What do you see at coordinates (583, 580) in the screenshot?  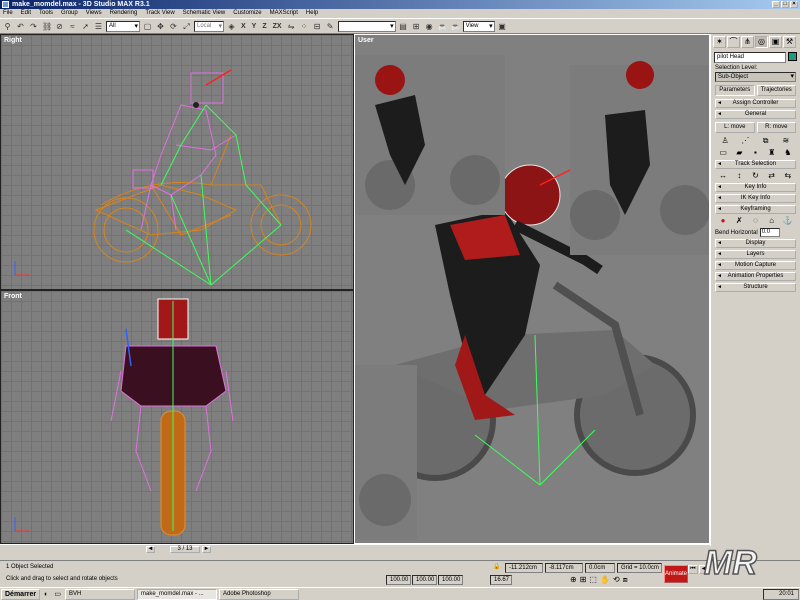 I see `zoom-all-icon: ⊞` at bounding box center [583, 580].